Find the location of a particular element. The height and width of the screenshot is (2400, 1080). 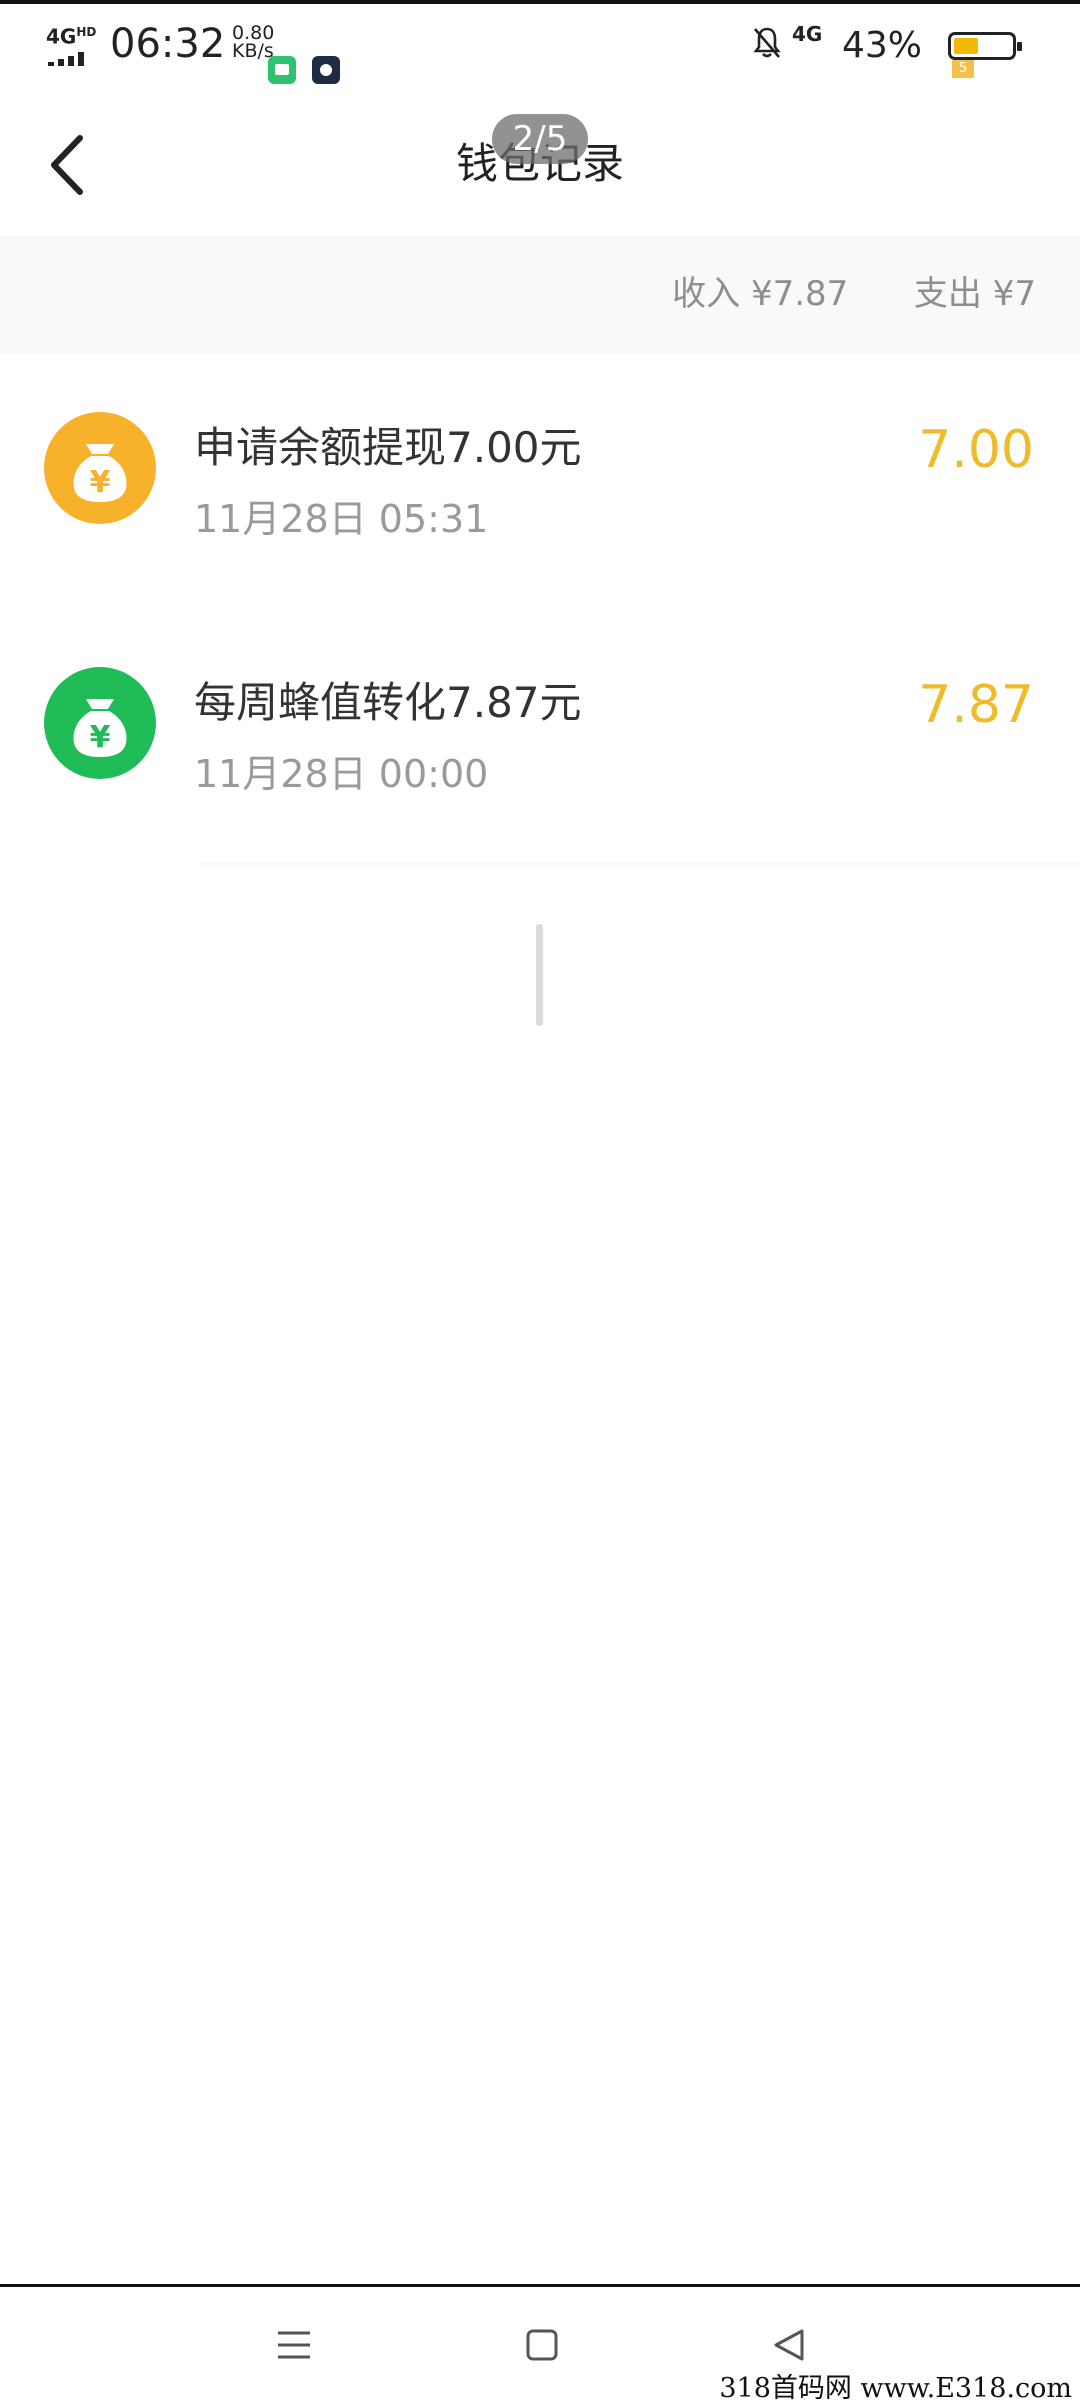

summary-text: 收入 ¥7.87 支出 ¥7 is located at coordinates (854, 294).